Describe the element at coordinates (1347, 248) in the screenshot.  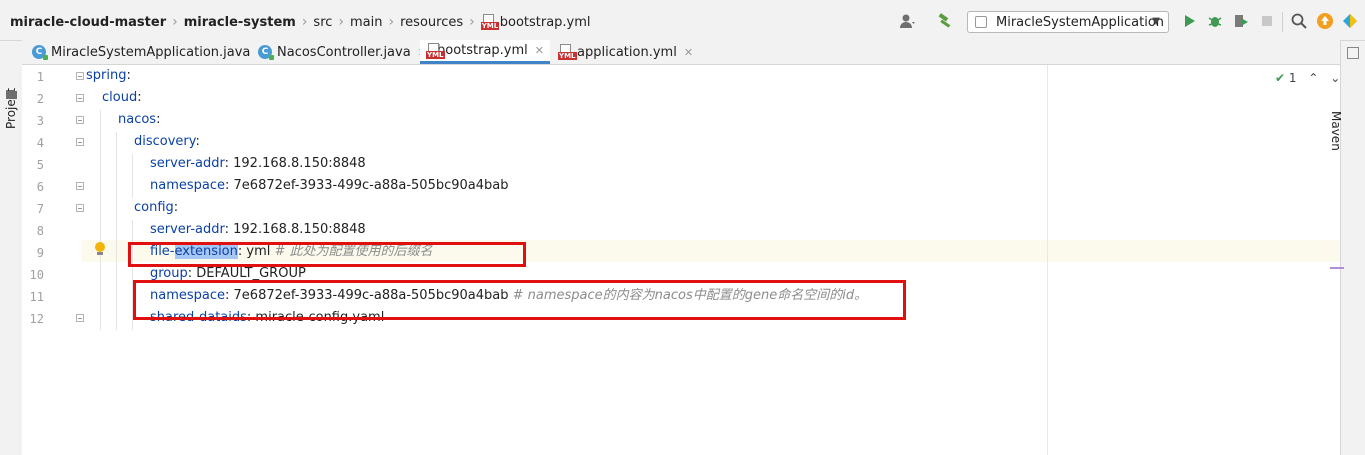
I see `right-tool-window-strip: Maven` at that location.